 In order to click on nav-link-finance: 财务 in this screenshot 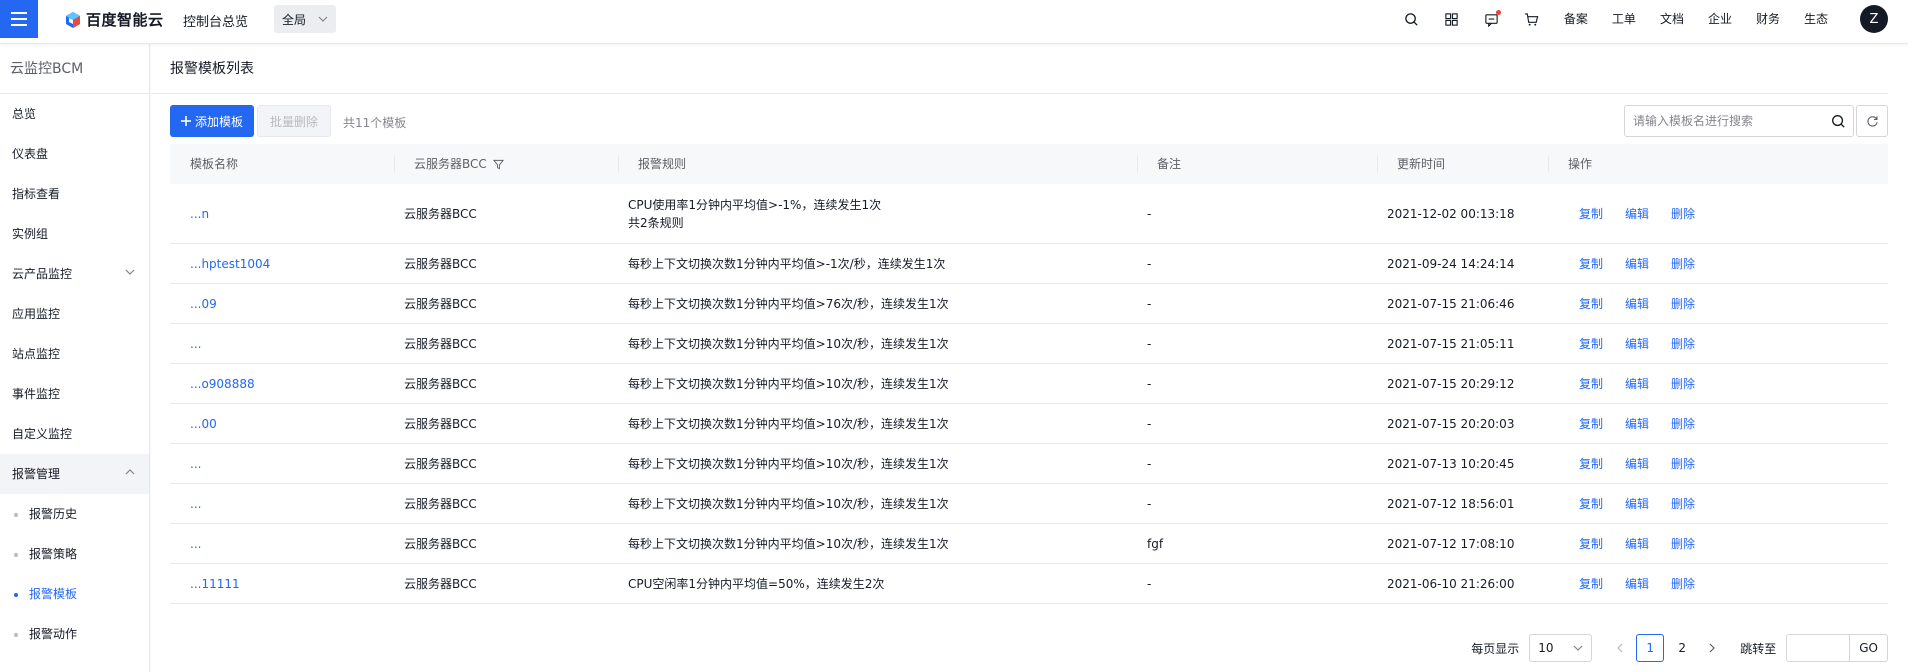, I will do `click(1768, 19)`.